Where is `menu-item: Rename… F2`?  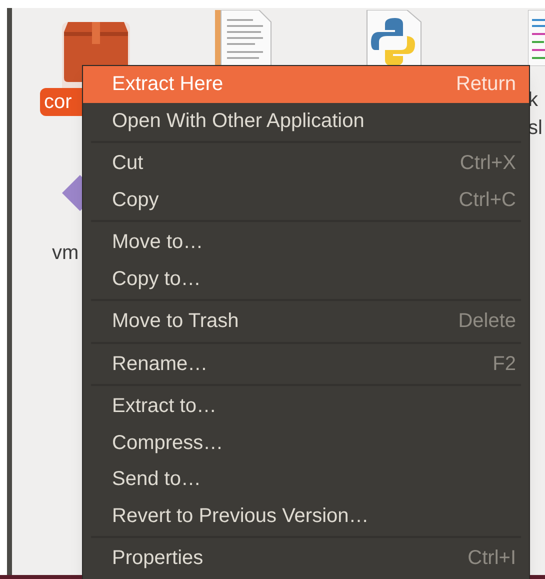 menu-item: Rename… F2 is located at coordinates (306, 364).